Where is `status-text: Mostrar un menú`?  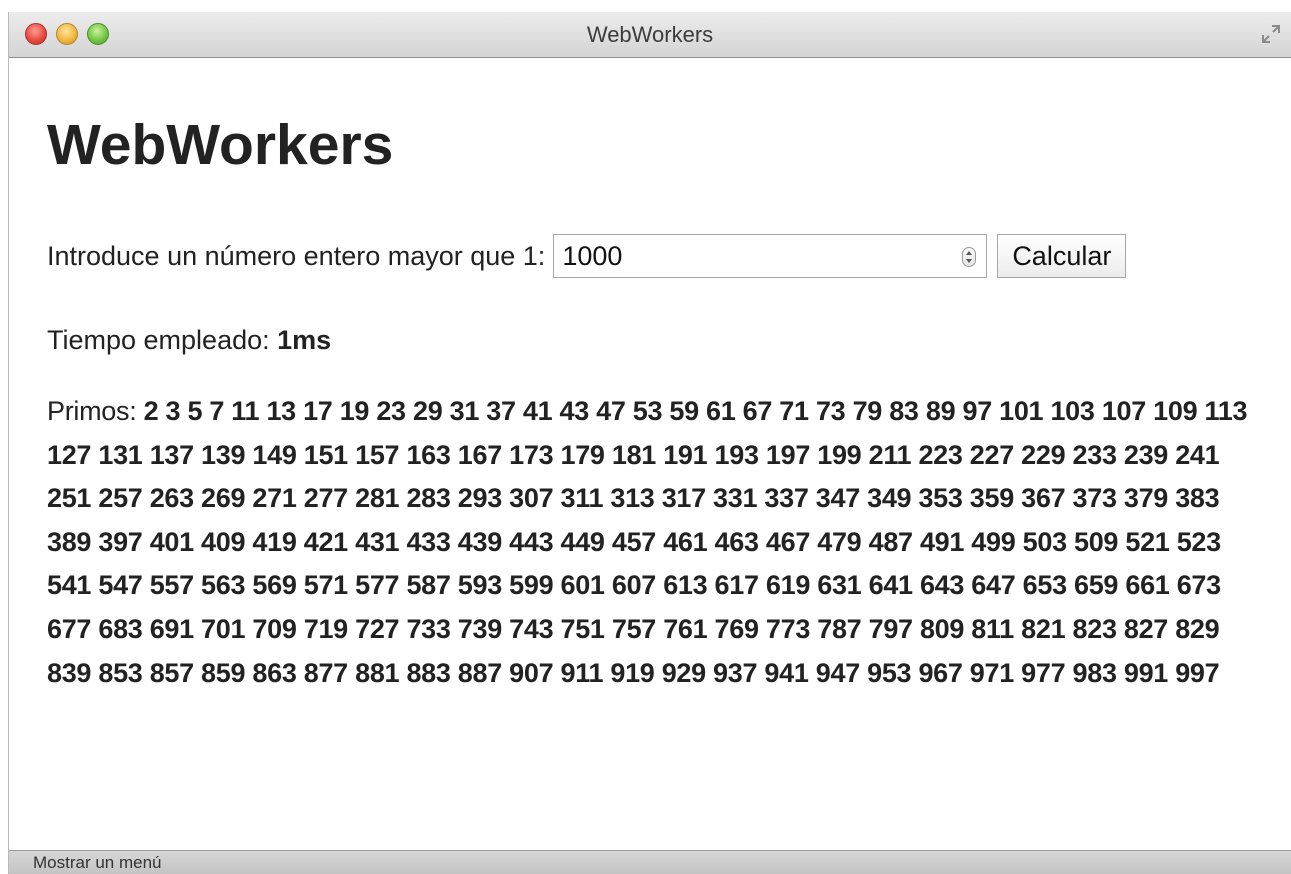 status-text: Mostrar un menú is located at coordinates (97, 862).